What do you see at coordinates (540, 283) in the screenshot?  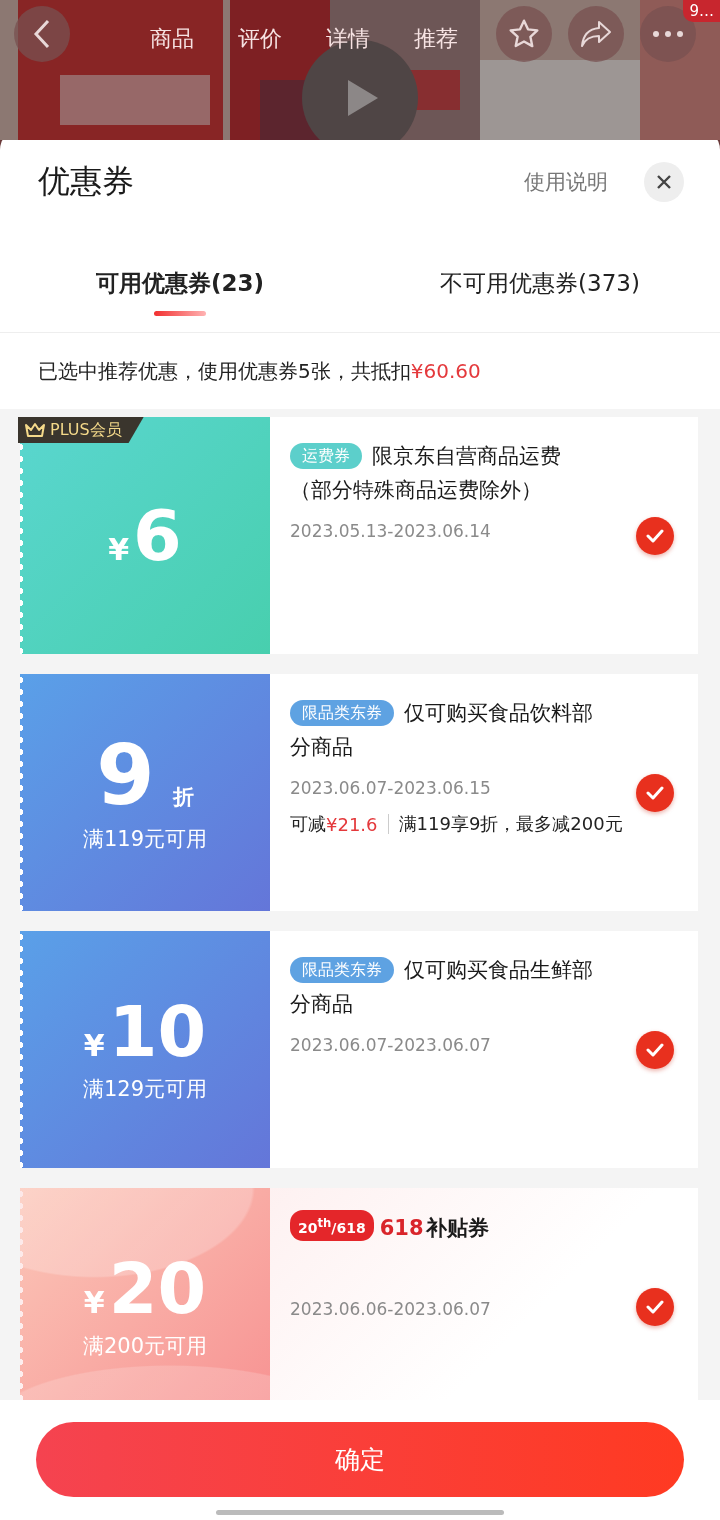 I see `coupon-tab: 不可用优惠券(373)` at bounding box center [540, 283].